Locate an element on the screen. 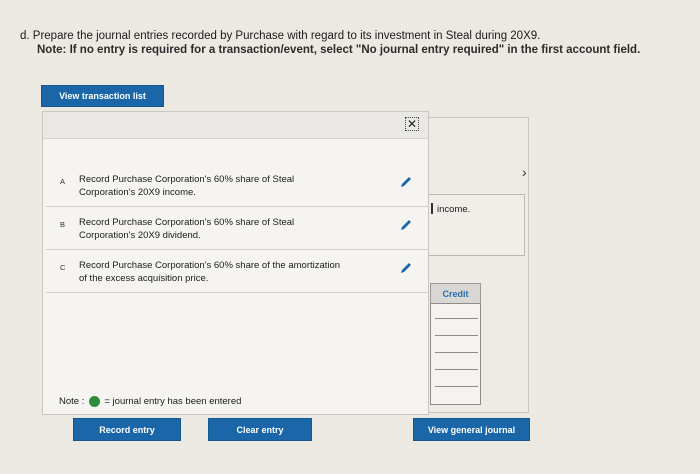 The image size is (700, 474). credit-column-header: Credit is located at coordinates (455, 293).